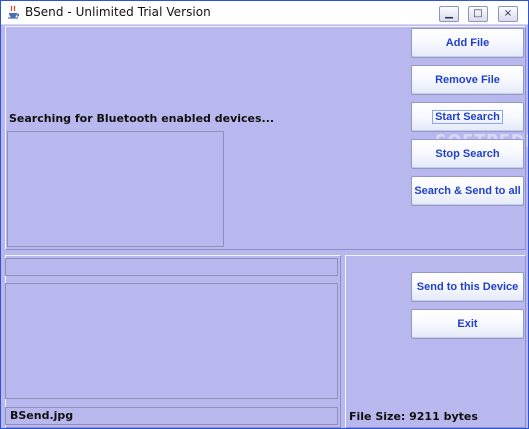 The width and height of the screenshot is (529, 429). What do you see at coordinates (115, 189) in the screenshot?
I see `bluetooth-device-list` at bounding box center [115, 189].